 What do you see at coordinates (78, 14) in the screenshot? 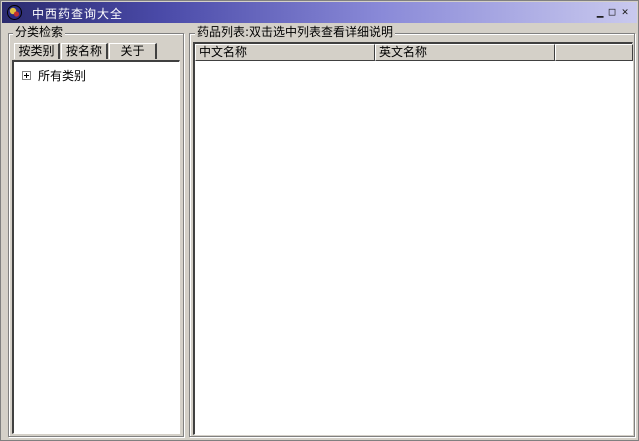
I see `window-title: 中西药查询大全` at bounding box center [78, 14].